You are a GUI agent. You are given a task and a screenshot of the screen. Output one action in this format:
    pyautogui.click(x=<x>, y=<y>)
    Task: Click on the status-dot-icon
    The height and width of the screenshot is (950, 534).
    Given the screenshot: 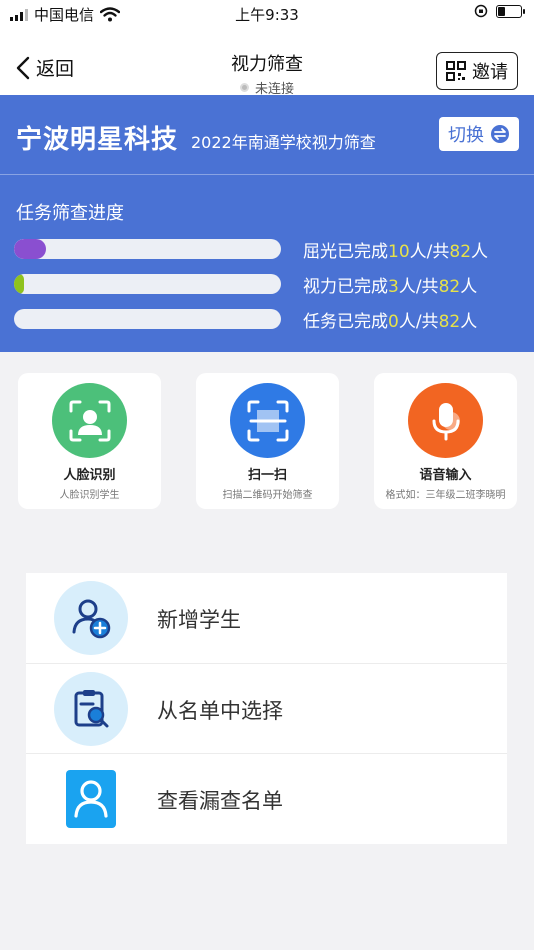 What is the action you would take?
    pyautogui.click(x=244, y=87)
    